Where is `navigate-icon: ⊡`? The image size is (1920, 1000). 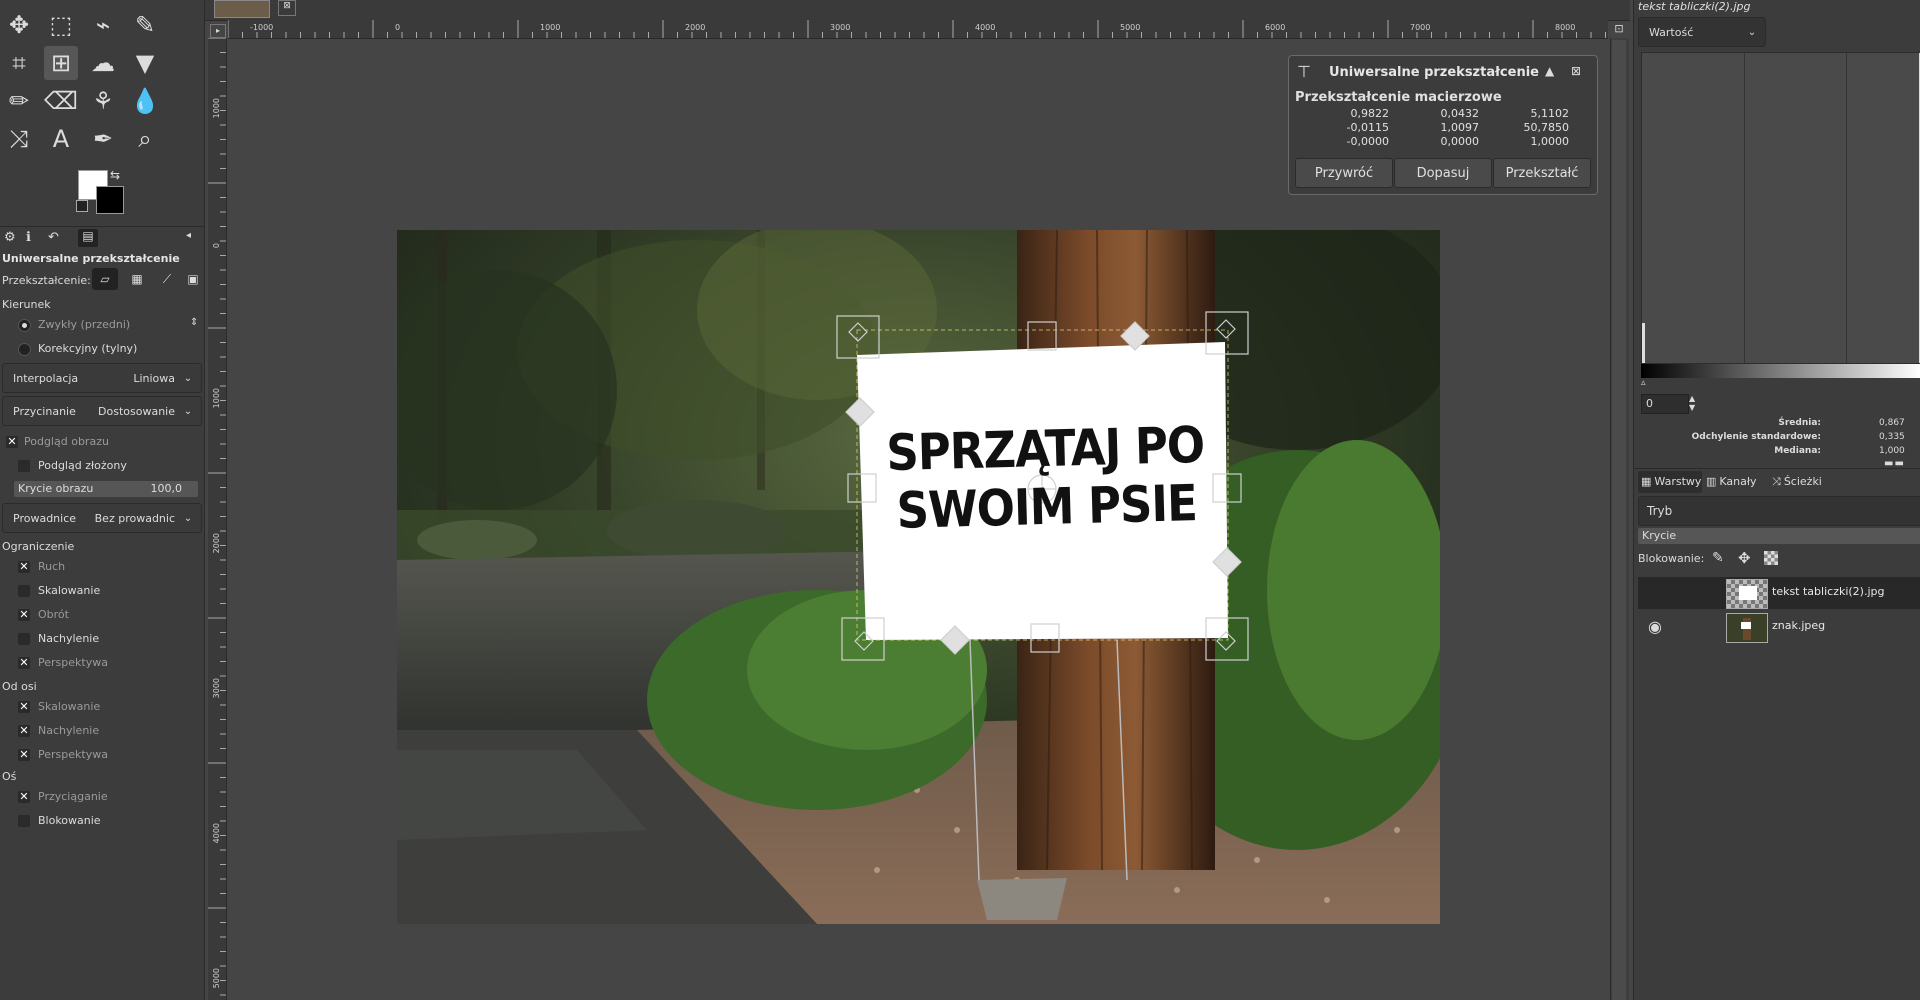 navigate-icon: ⊡ is located at coordinates (1619, 29).